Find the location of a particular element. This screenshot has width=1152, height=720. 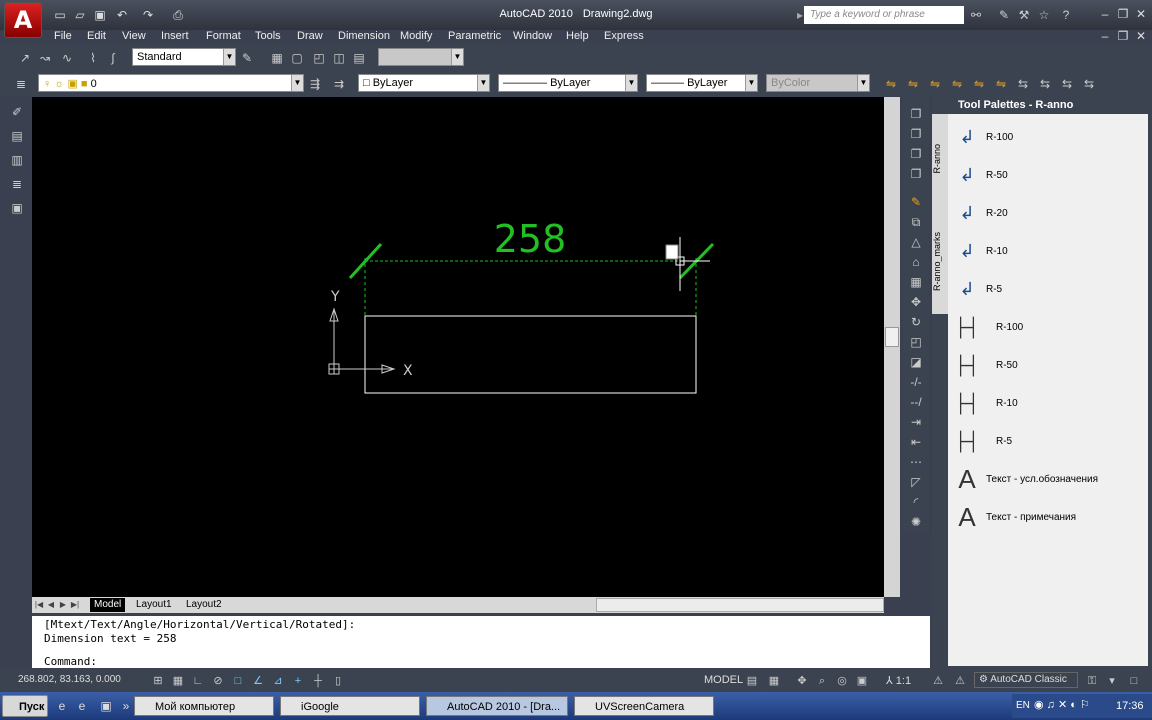

coordinates-readout: 268.802, 83.163, 0.000 is located at coordinates (69, 679).